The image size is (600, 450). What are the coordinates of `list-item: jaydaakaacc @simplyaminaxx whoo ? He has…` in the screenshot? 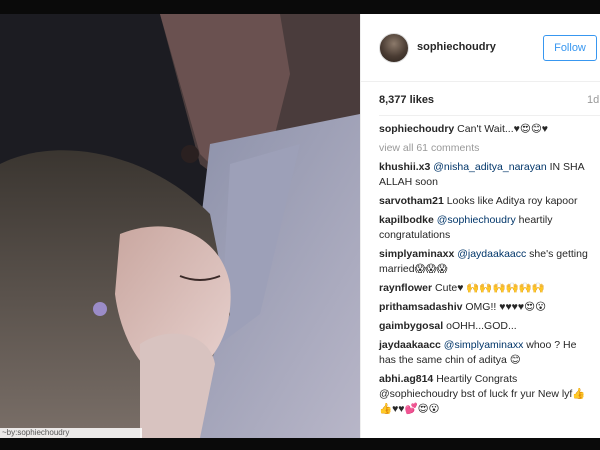 It's located at (486, 353).